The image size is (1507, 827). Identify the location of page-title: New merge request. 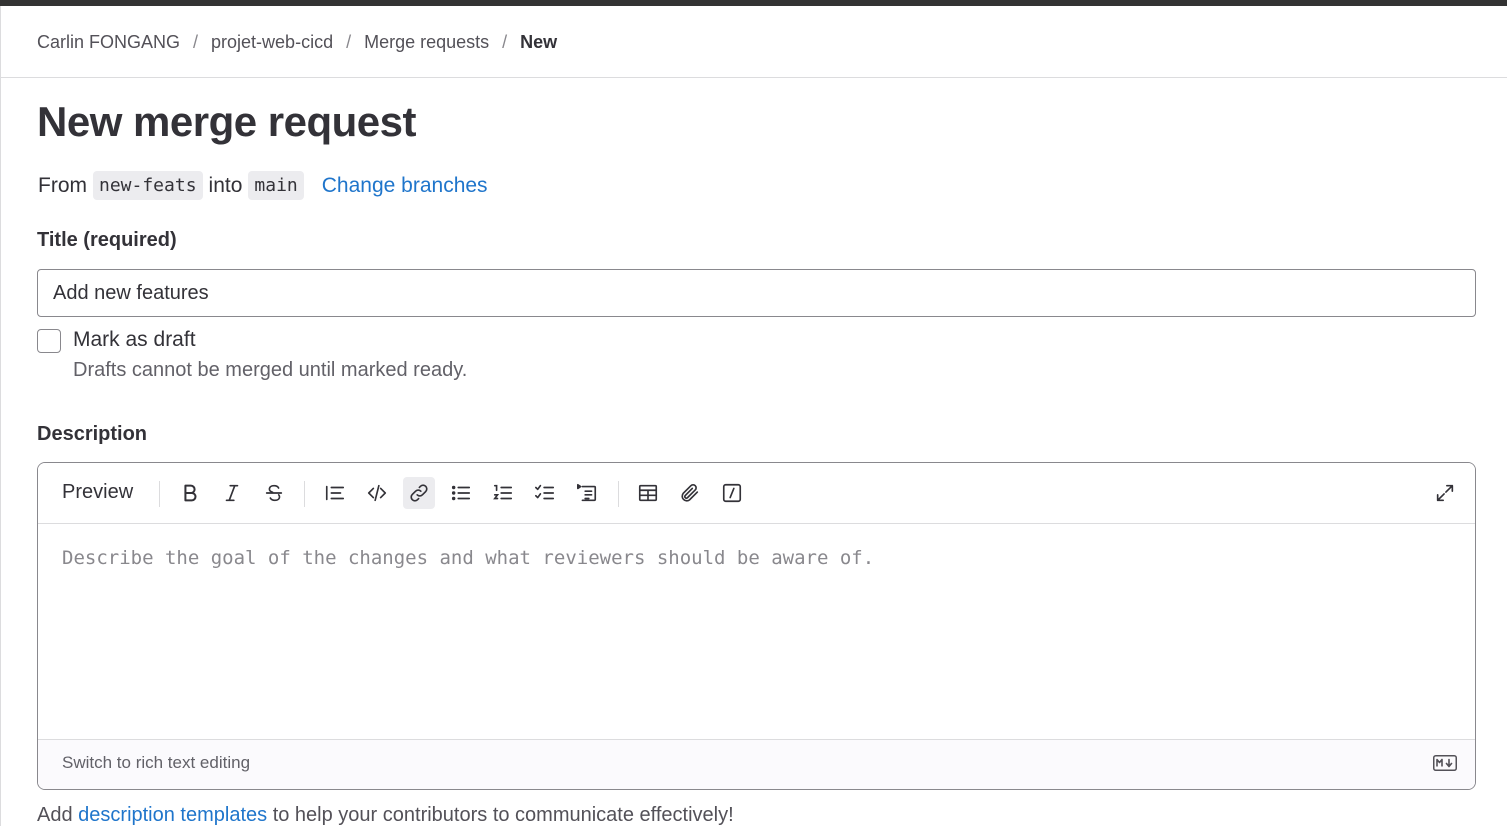
(226, 121).